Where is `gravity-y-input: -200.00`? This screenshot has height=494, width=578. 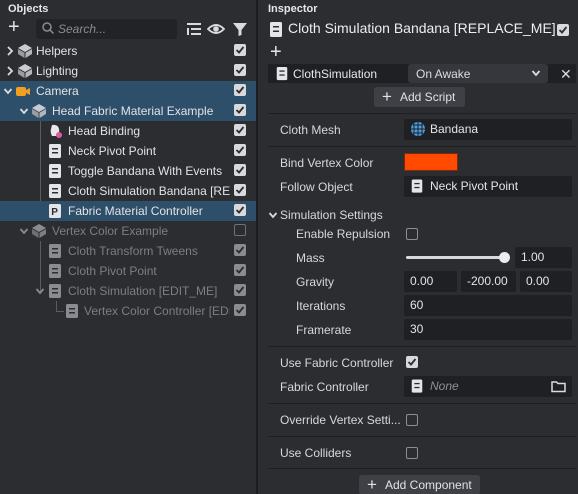 gravity-y-input: -200.00 is located at coordinates (488, 281).